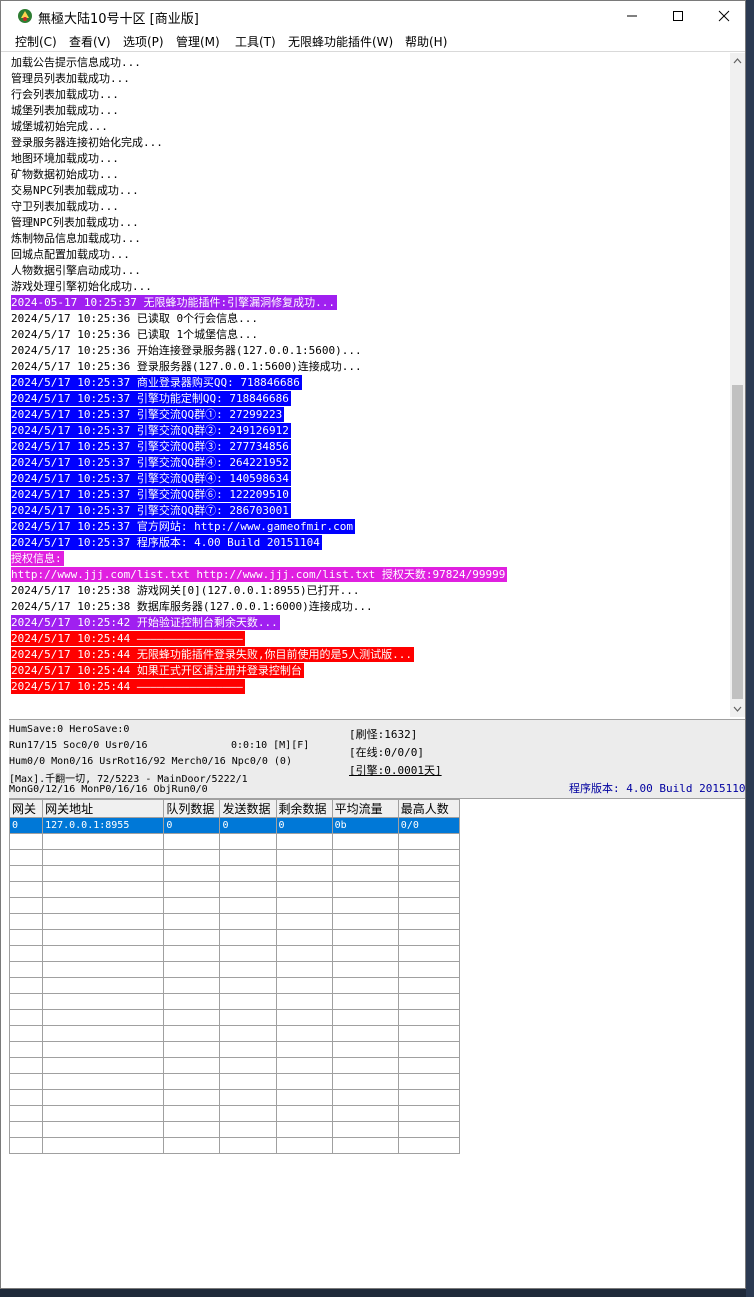  I want to click on menu-options: 选项(P), so click(143, 41).